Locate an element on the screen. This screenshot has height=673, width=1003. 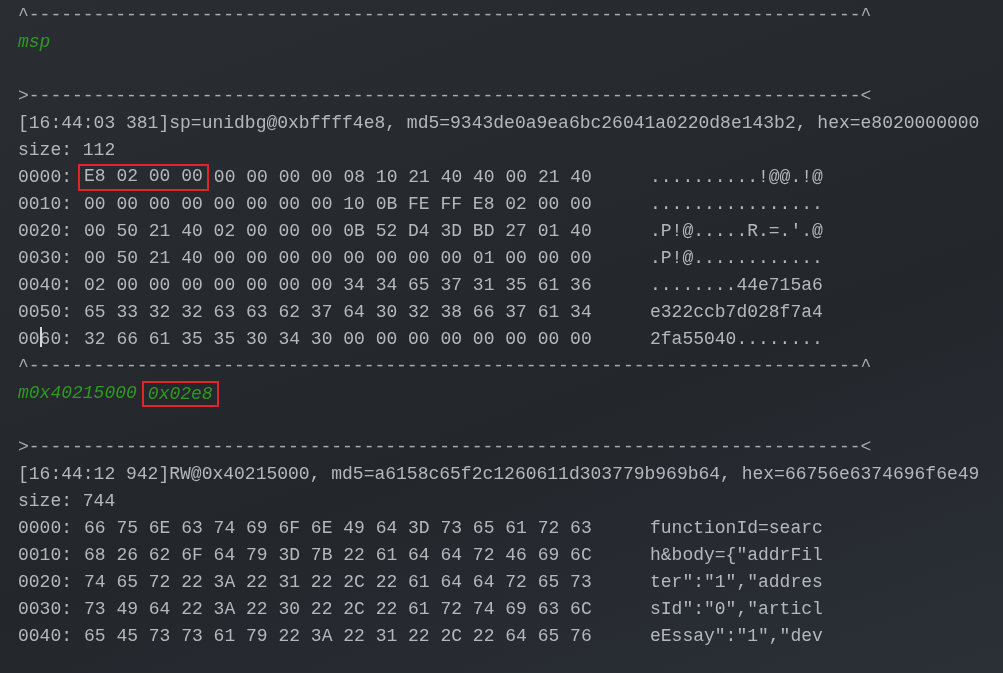
hex-bytes: 65 45 73 73 61 79 22 3A 22 31 22 2C 22 64 65 76 is located at coordinates (338, 636).